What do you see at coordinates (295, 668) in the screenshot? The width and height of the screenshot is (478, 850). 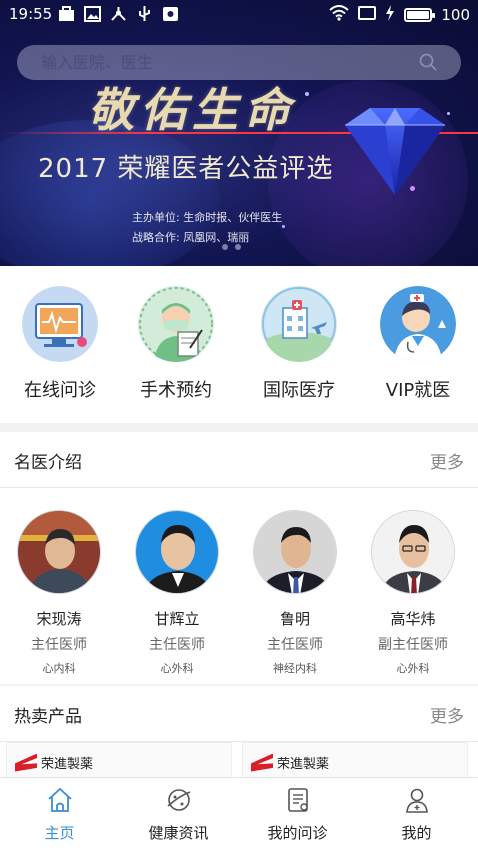 I see `doctor-dept: 神经内科` at bounding box center [295, 668].